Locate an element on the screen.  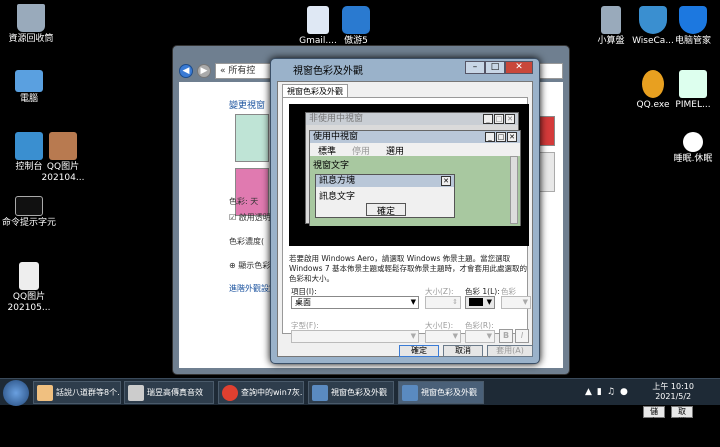
chrome-icon is located at coordinates (230, 393).